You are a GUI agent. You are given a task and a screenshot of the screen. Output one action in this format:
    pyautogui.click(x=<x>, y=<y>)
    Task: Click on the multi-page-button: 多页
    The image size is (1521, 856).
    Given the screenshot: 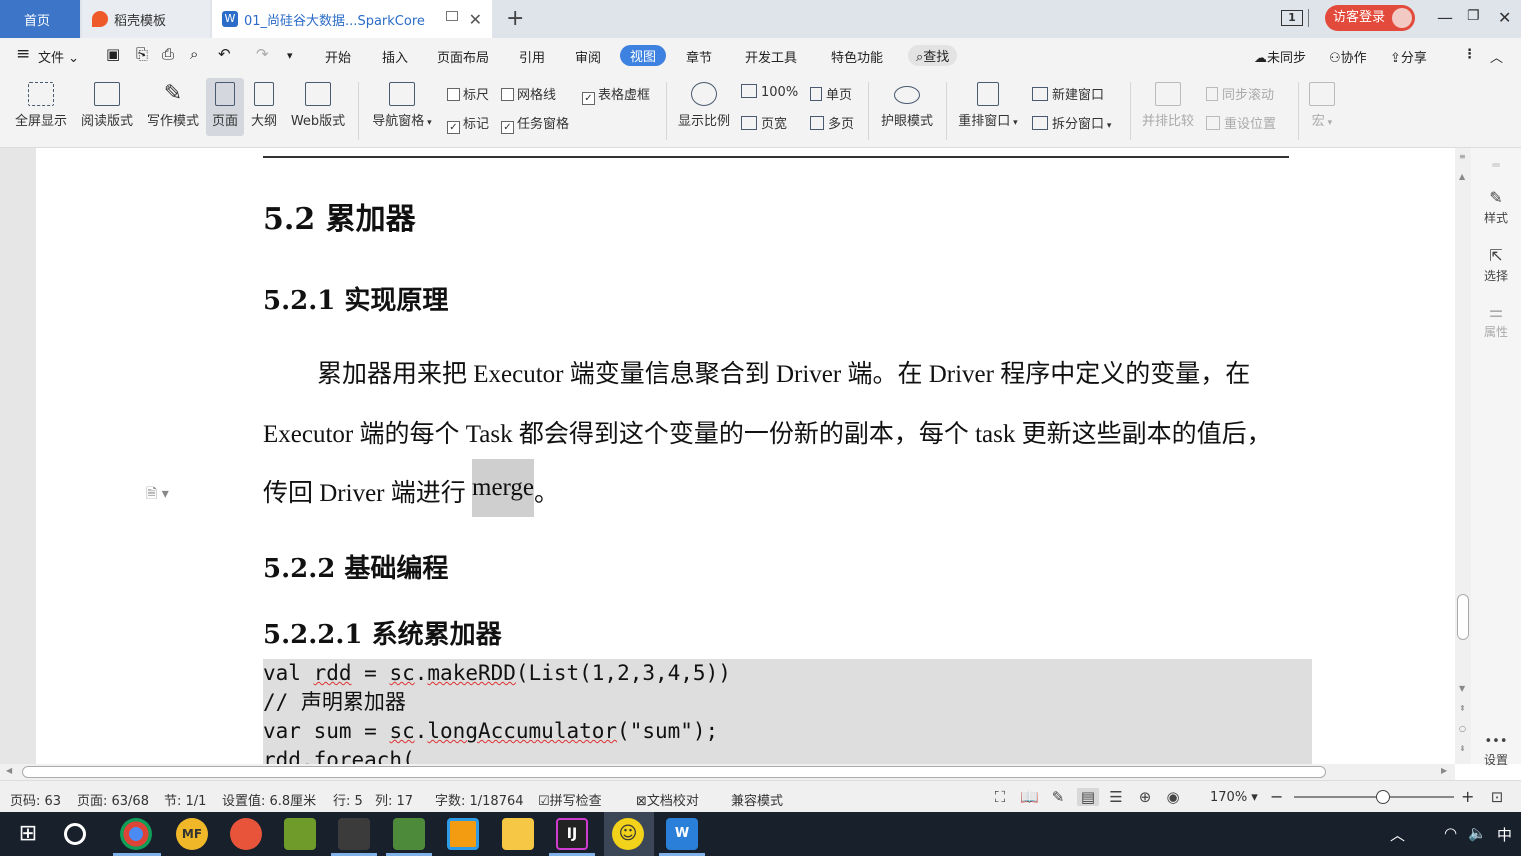 What is the action you would take?
    pyautogui.click(x=832, y=122)
    